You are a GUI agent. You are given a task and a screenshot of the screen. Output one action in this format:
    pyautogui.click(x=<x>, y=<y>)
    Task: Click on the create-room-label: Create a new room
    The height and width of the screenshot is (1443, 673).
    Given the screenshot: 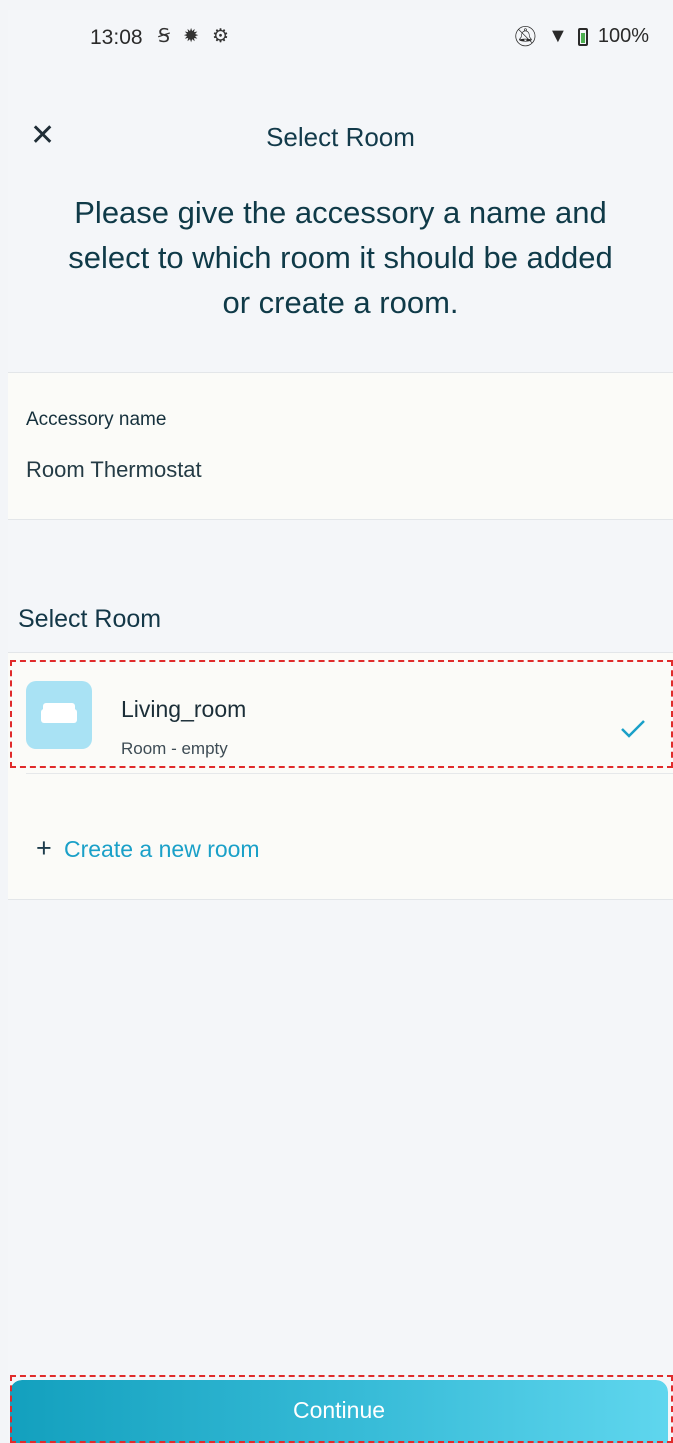 What is the action you would take?
    pyautogui.click(x=162, y=849)
    